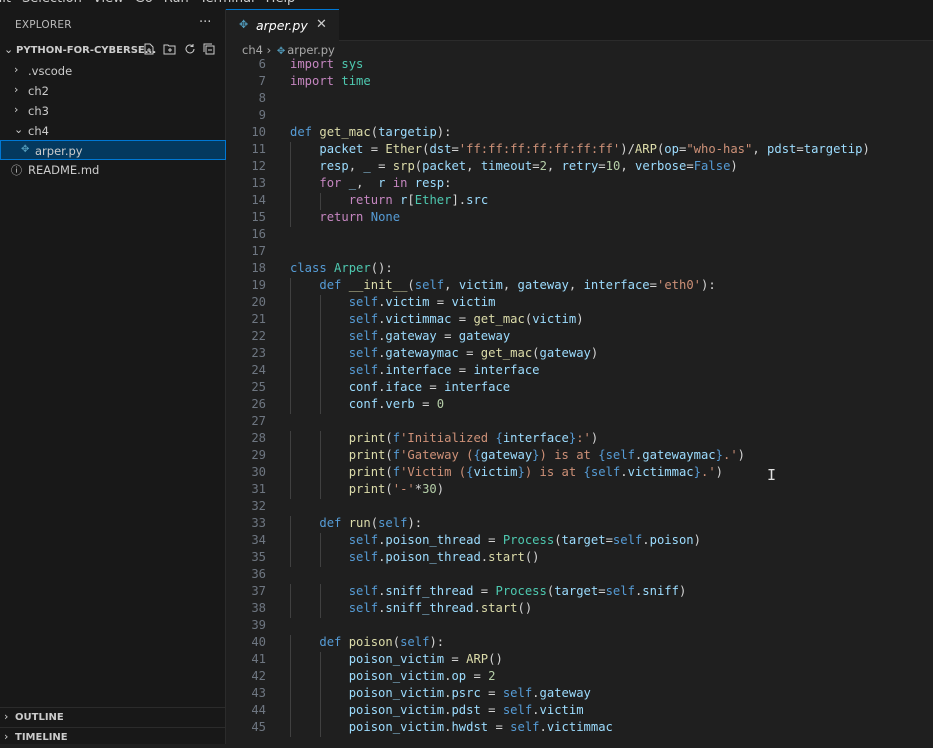  What do you see at coordinates (281, 3) in the screenshot?
I see `menu-item: Help` at bounding box center [281, 3].